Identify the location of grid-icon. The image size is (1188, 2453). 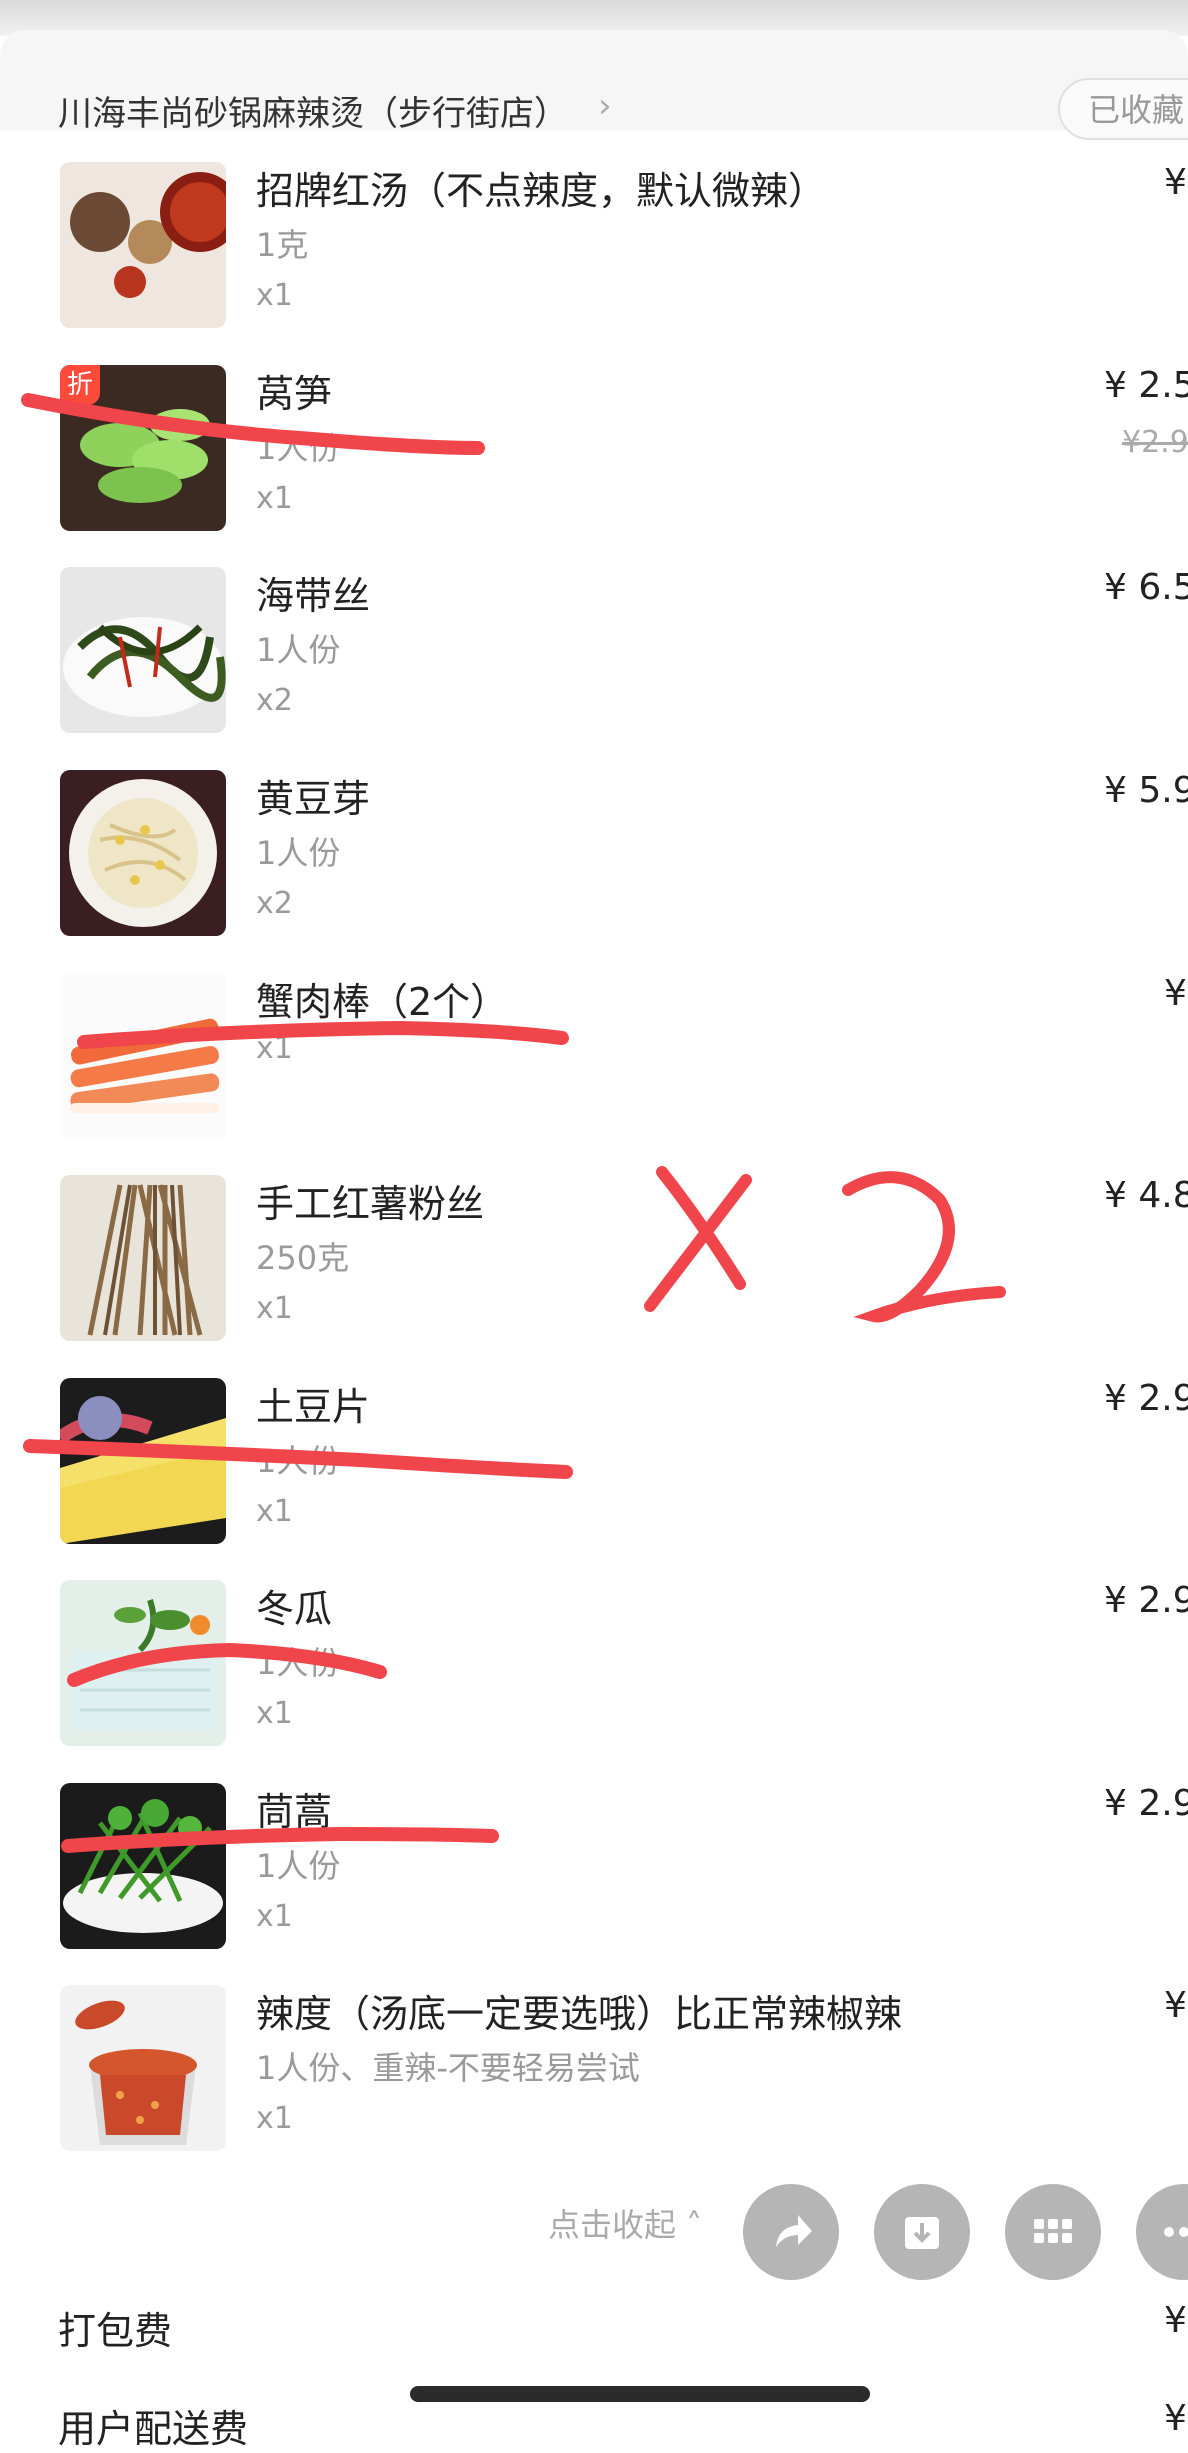
(1053, 2231).